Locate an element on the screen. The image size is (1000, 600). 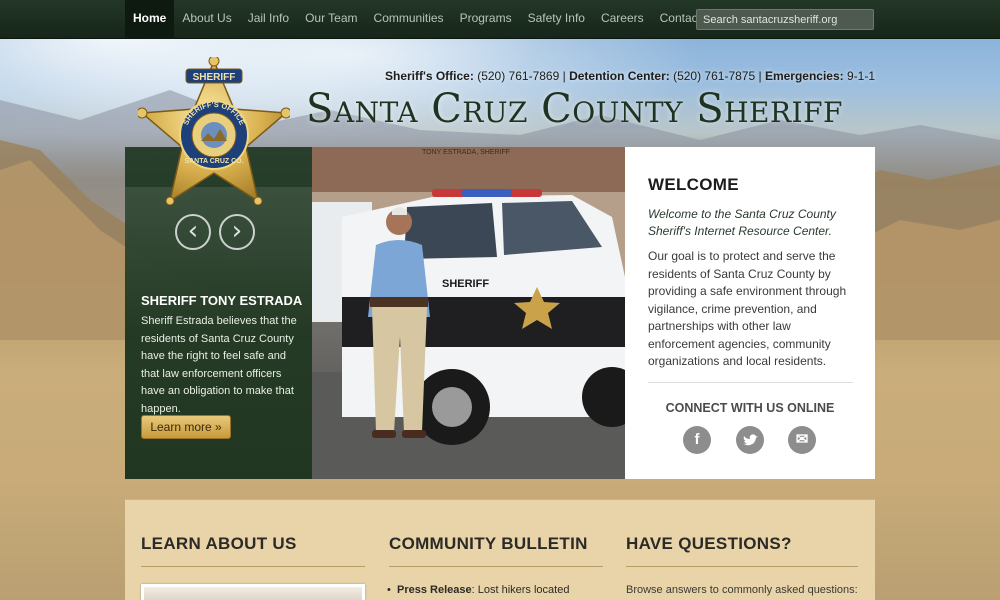
bulletin-list-item: Press Release: Lost hikers located is located at coordinates (478, 590).